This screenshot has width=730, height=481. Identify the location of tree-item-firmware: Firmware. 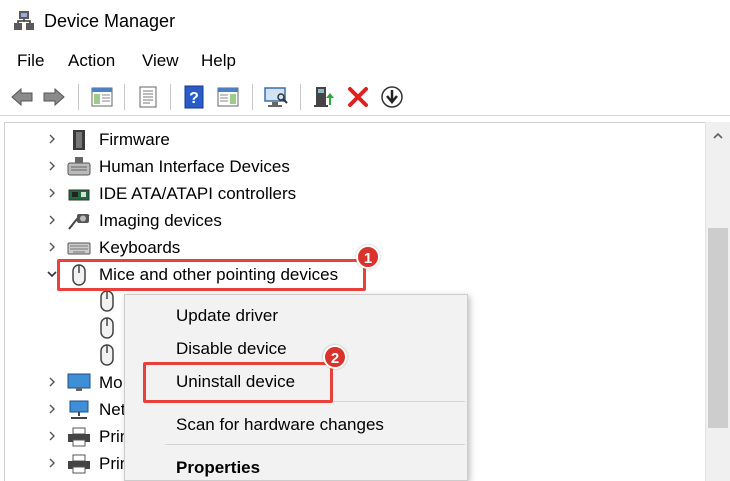
(355, 139).